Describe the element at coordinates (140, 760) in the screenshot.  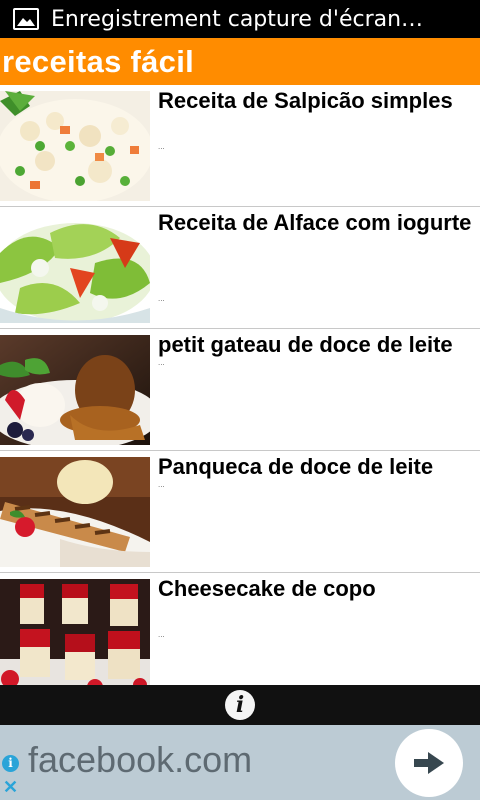
I see `ad-text: facebook.com` at that location.